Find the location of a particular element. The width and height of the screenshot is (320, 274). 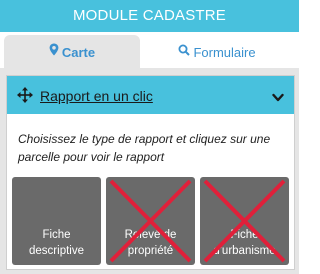

map-marker-icon is located at coordinates (54, 51).